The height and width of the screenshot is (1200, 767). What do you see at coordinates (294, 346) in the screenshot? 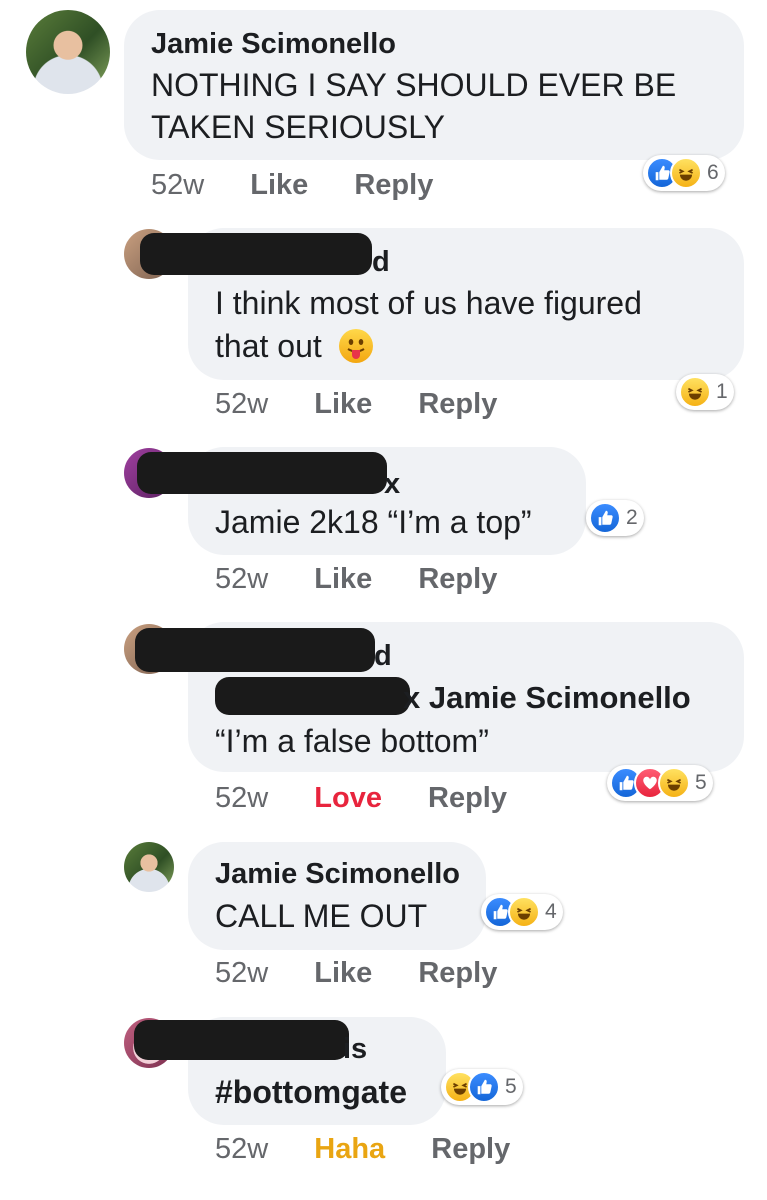
I see `comment-text-line: that out` at bounding box center [294, 346].